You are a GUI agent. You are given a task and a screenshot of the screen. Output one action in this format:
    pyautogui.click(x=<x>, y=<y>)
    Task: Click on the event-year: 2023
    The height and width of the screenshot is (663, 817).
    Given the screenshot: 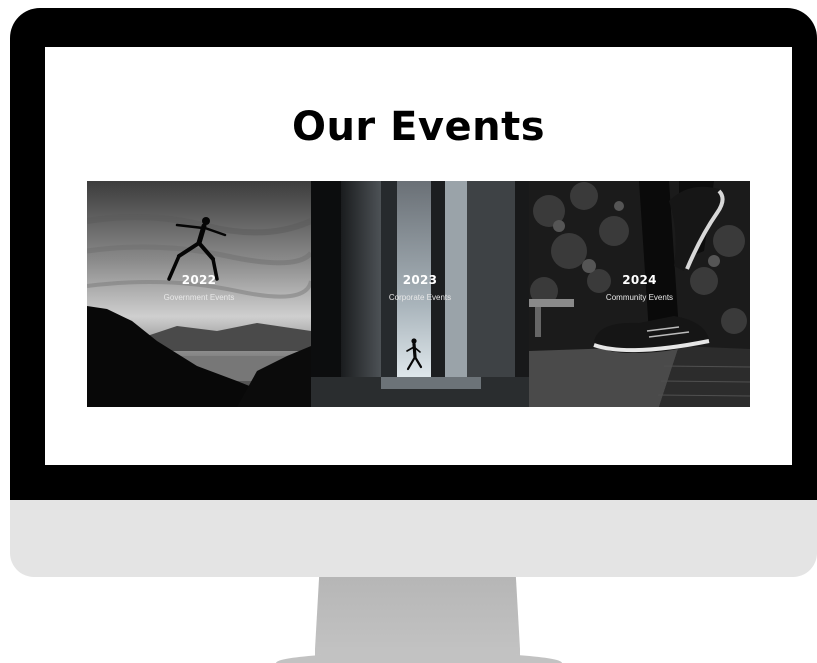 What is the action you would take?
    pyautogui.click(x=420, y=280)
    